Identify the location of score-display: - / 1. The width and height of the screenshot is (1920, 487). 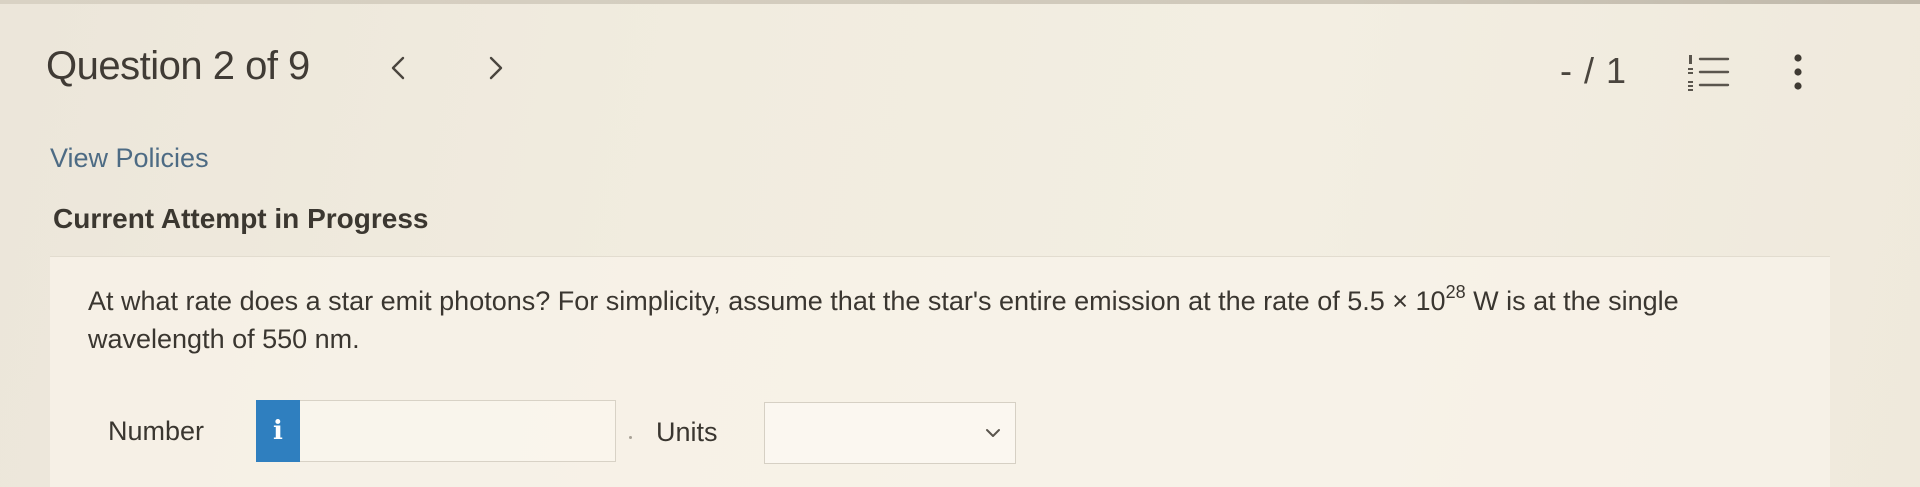
(1594, 70).